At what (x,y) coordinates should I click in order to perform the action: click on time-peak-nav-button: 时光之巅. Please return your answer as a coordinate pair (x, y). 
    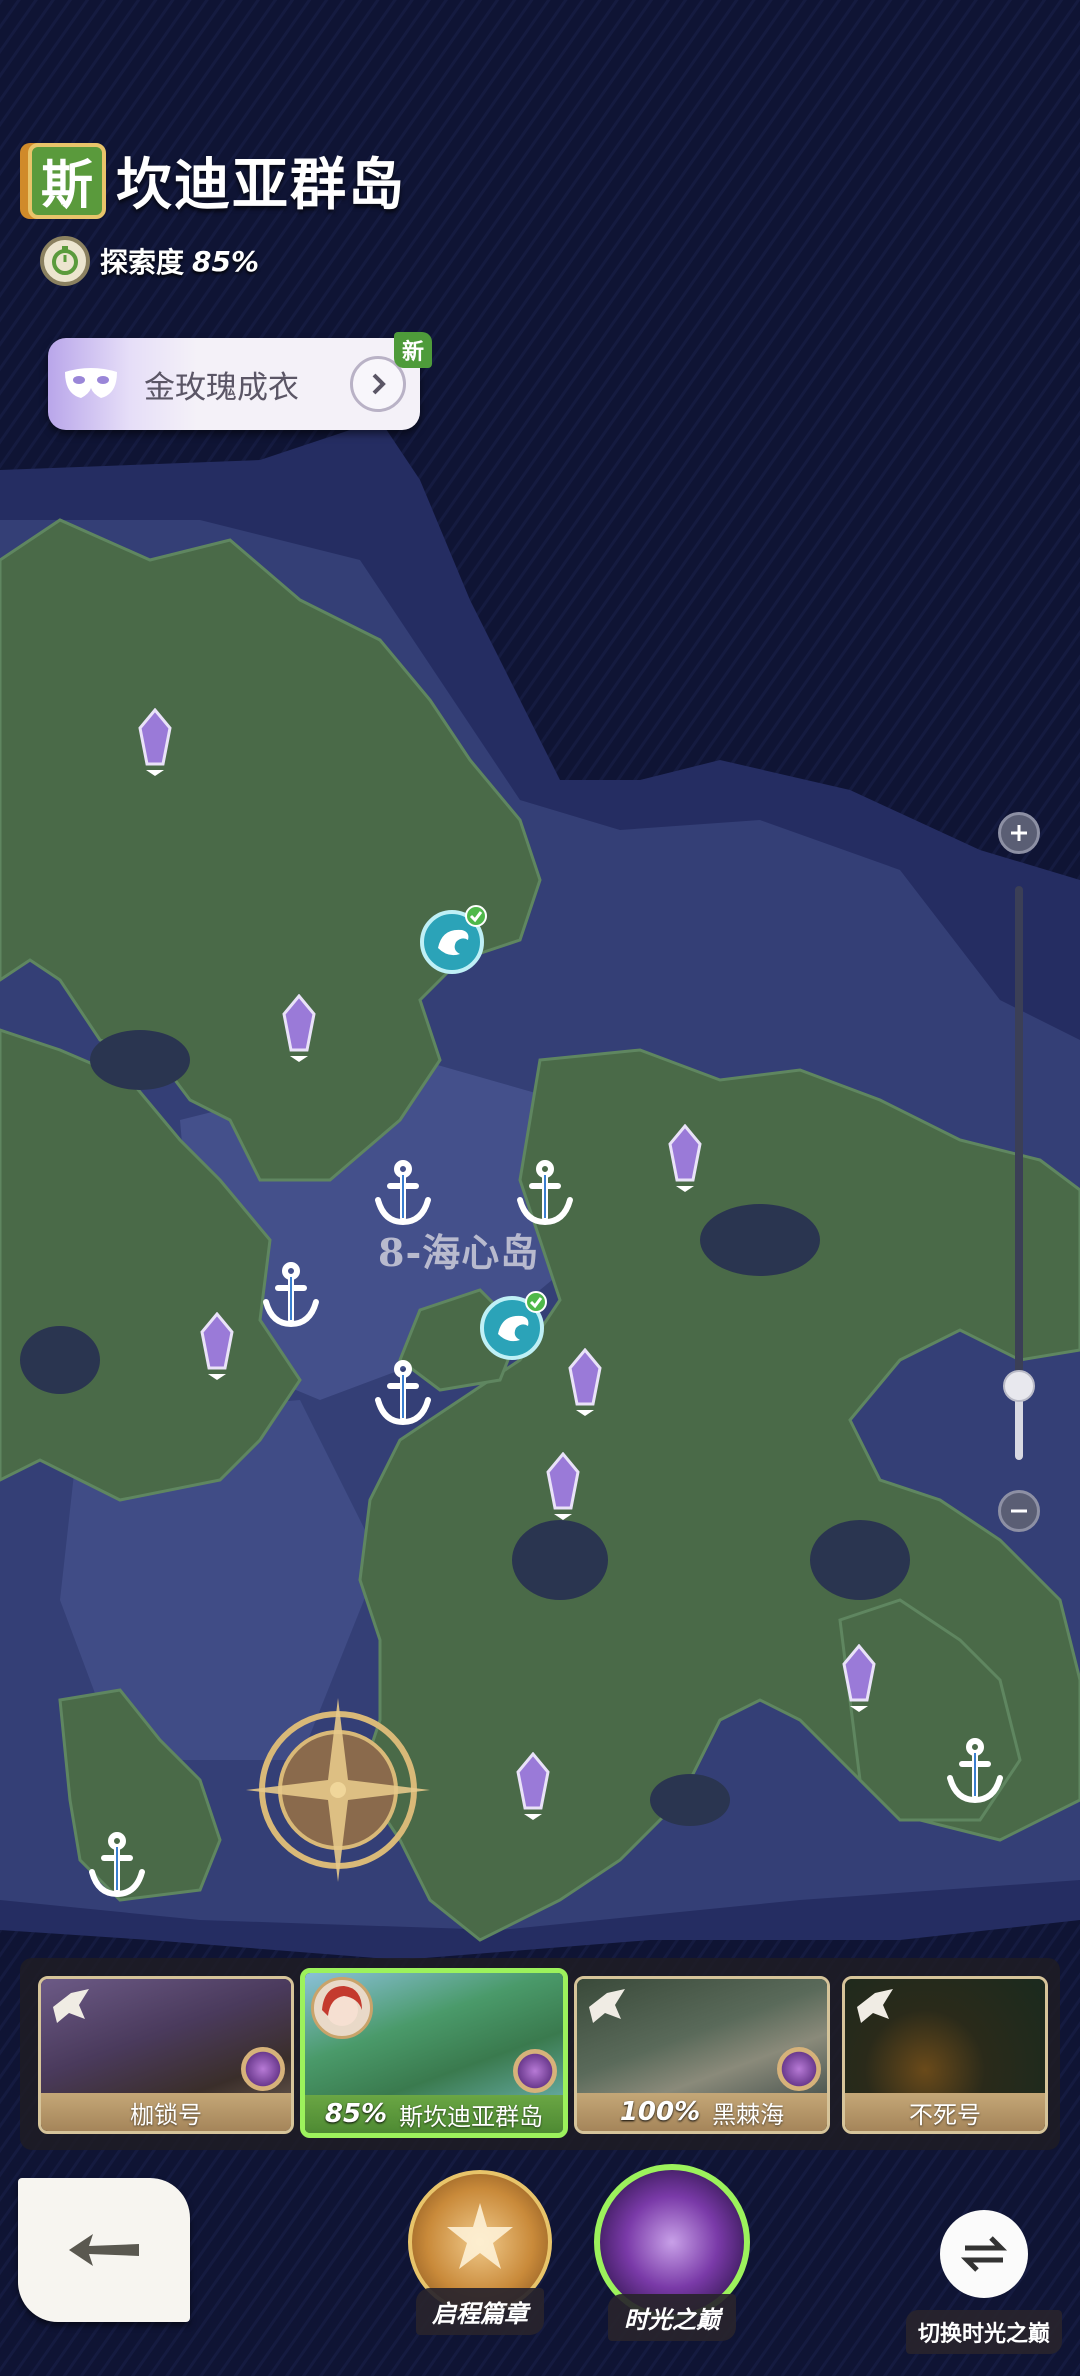
    Looking at the image, I should click on (672, 2252).